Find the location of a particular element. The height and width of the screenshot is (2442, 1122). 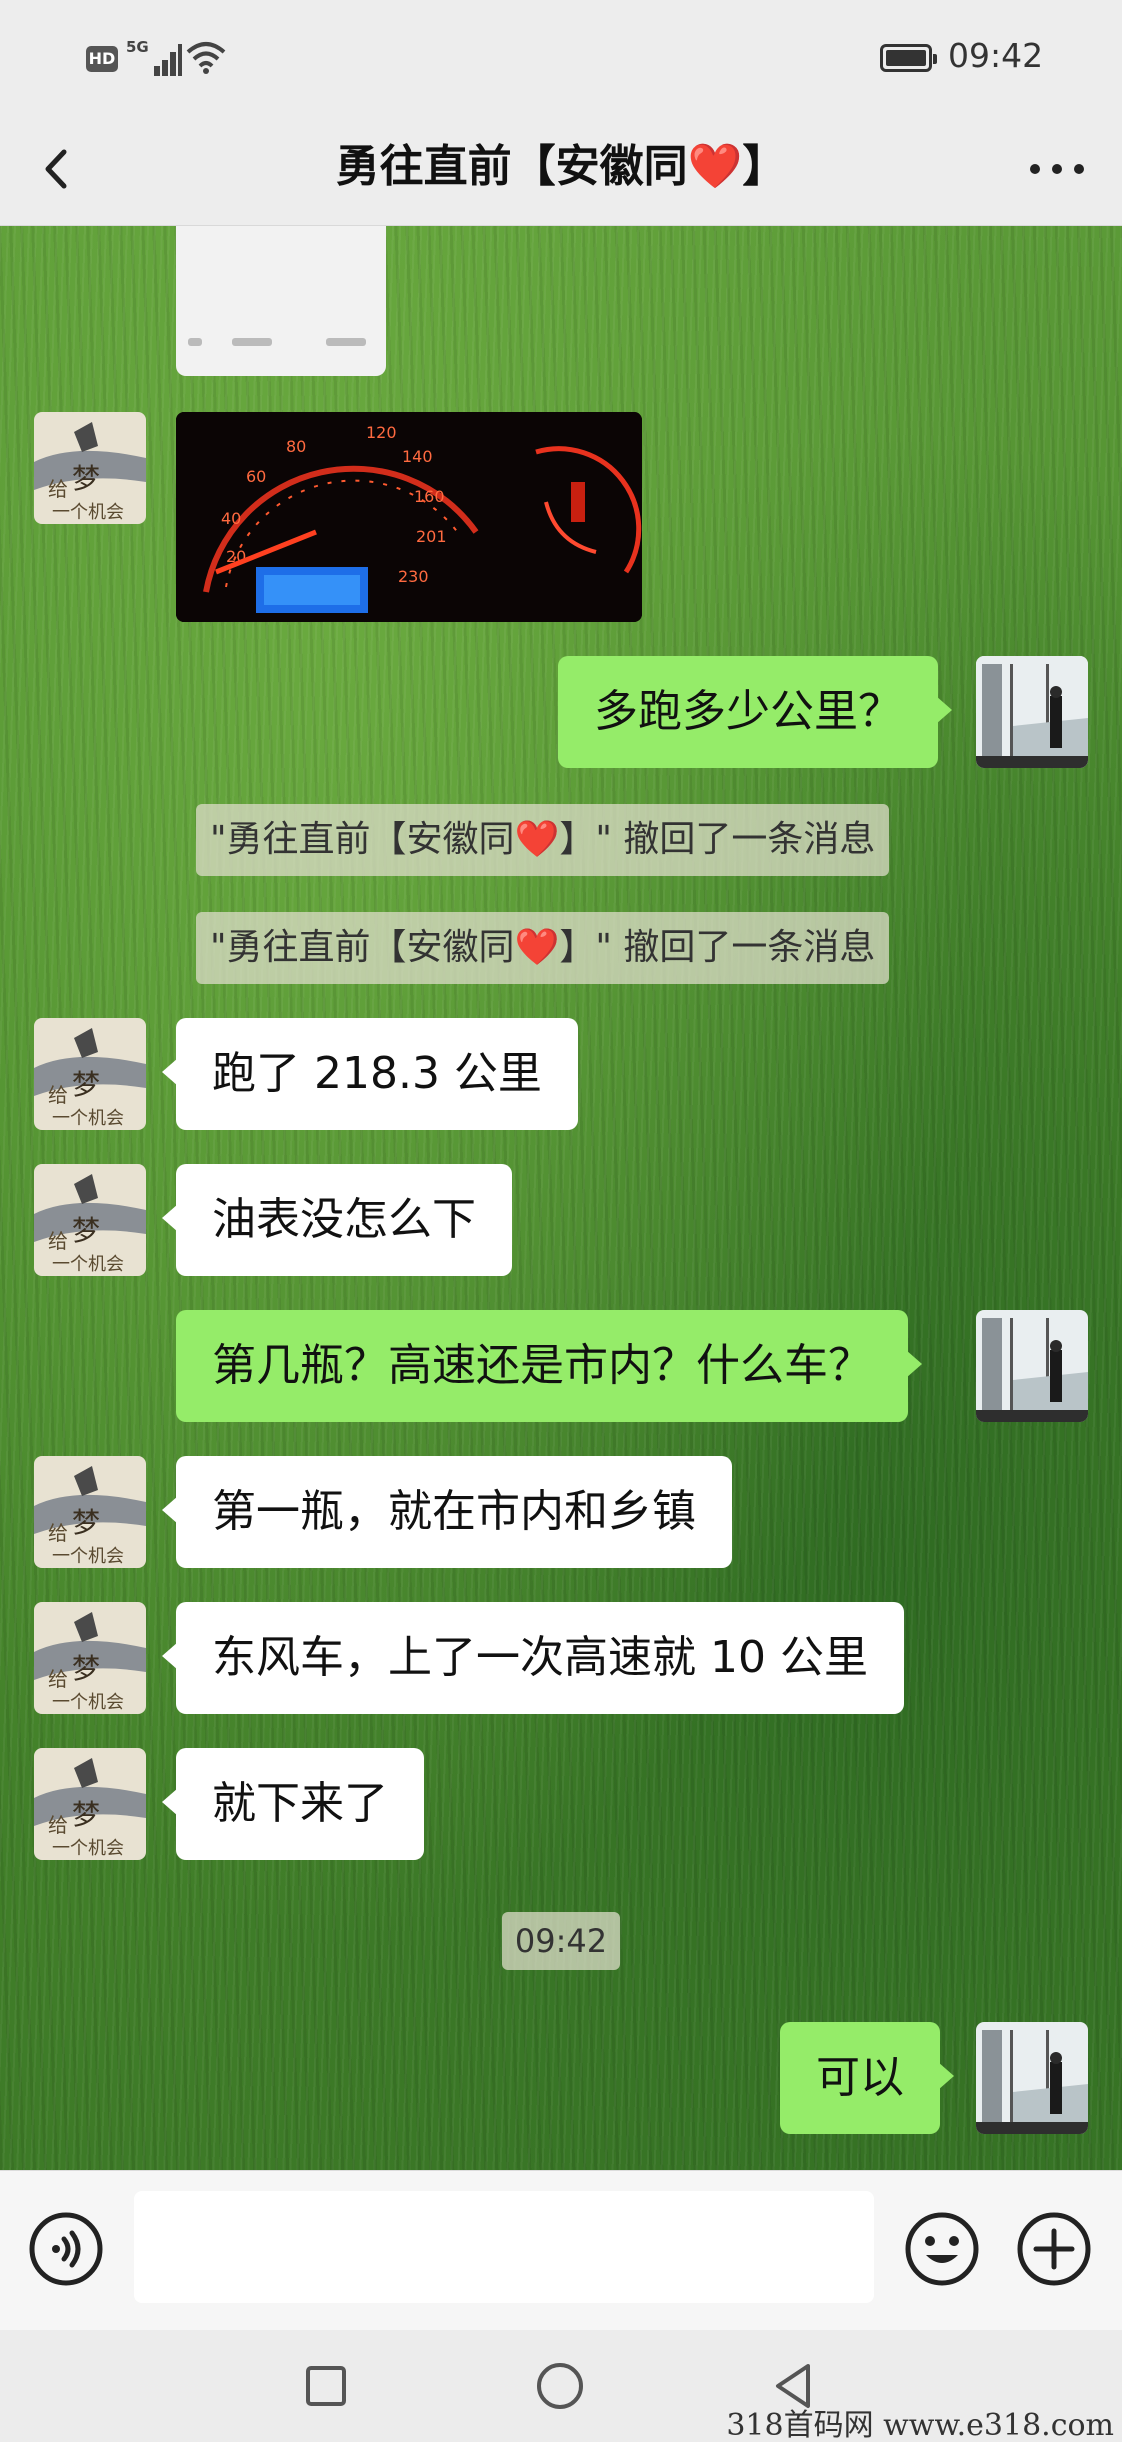

chevron-left-icon is located at coordinates (65, 169).